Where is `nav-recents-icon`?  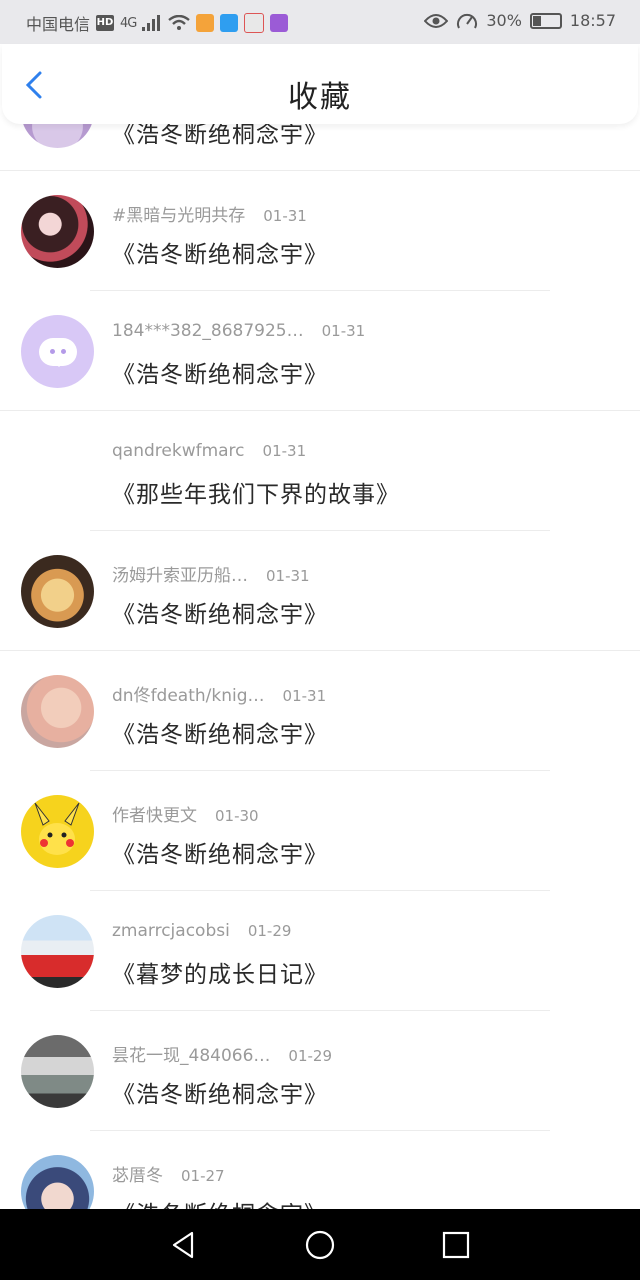
nav-recents-icon is located at coordinates (456, 1245).